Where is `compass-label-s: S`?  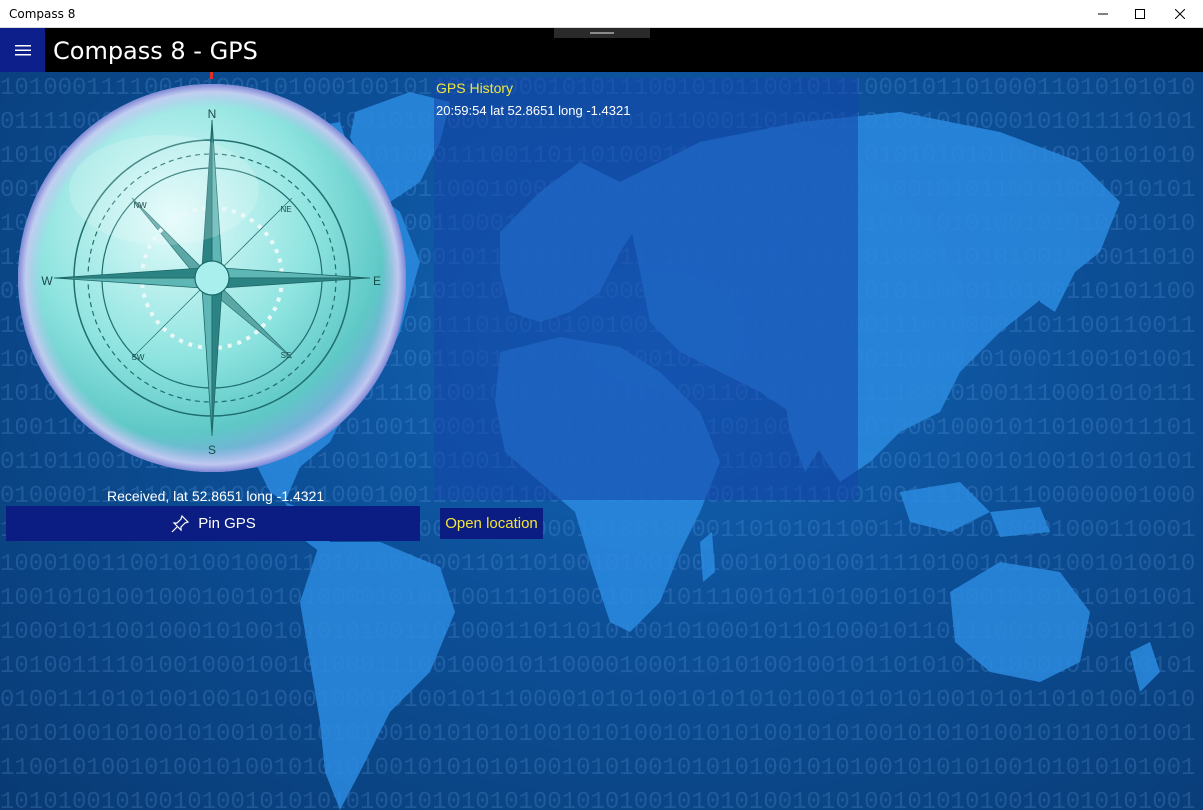
compass-label-s: S is located at coordinates (212, 450).